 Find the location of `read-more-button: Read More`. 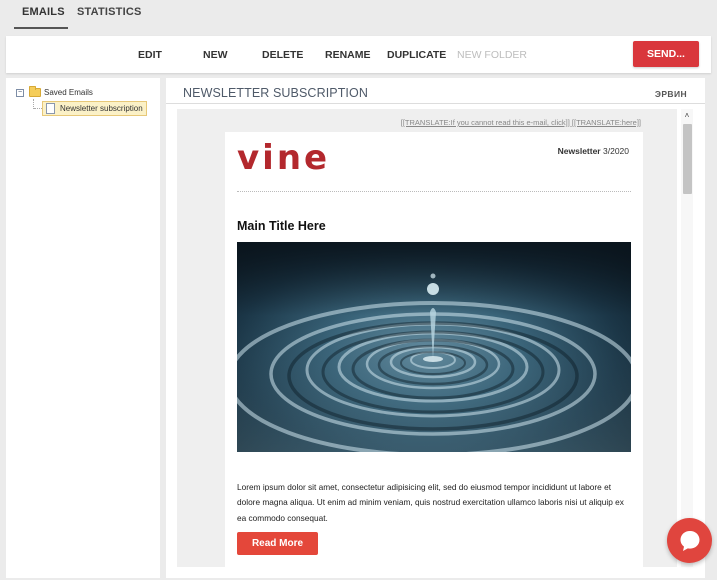

read-more-button: Read More is located at coordinates (277, 543).